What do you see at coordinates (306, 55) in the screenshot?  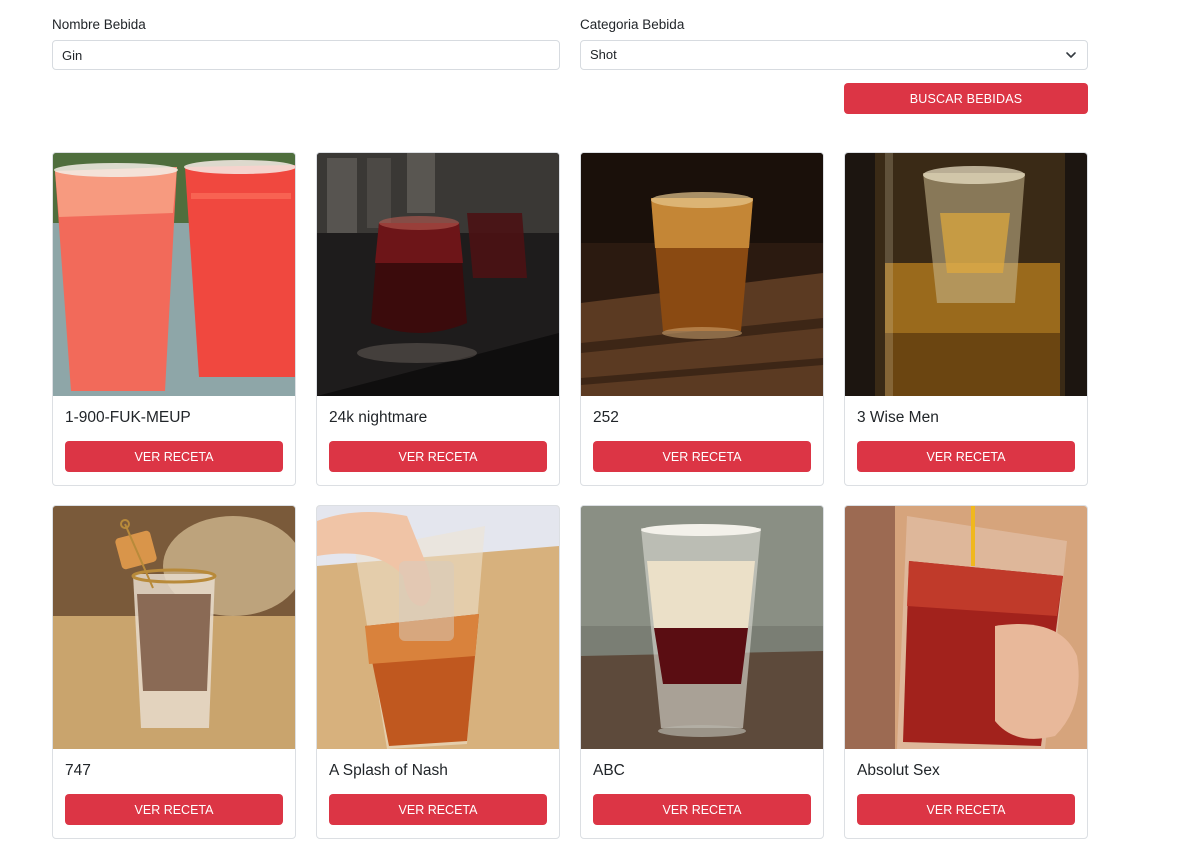 I see `drink-name-input` at bounding box center [306, 55].